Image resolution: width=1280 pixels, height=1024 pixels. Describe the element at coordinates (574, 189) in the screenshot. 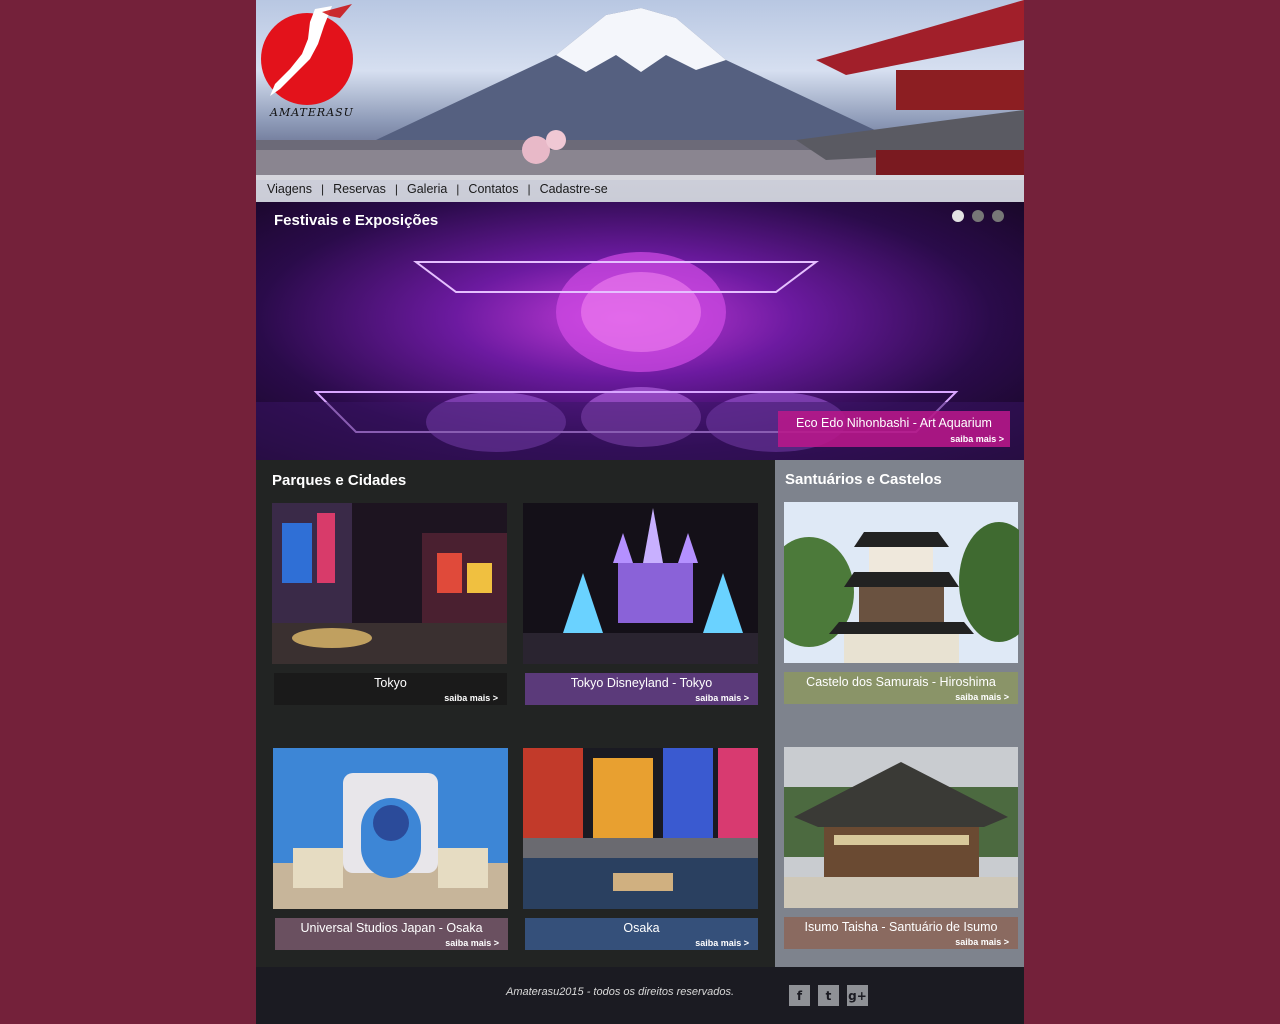

I see `nav-item-cadastre-se: Cadastre-se` at that location.